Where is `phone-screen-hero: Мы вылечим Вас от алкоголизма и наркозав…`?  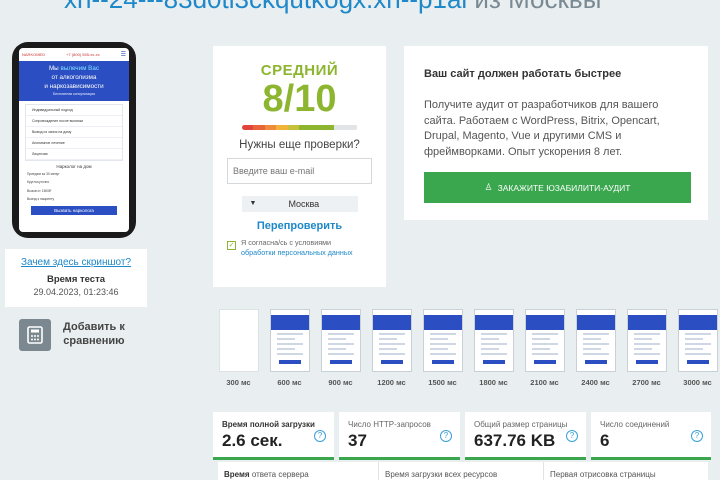 phone-screen-hero: Мы вылечим Вас от алкоголизма и наркозав… is located at coordinates (74, 81).